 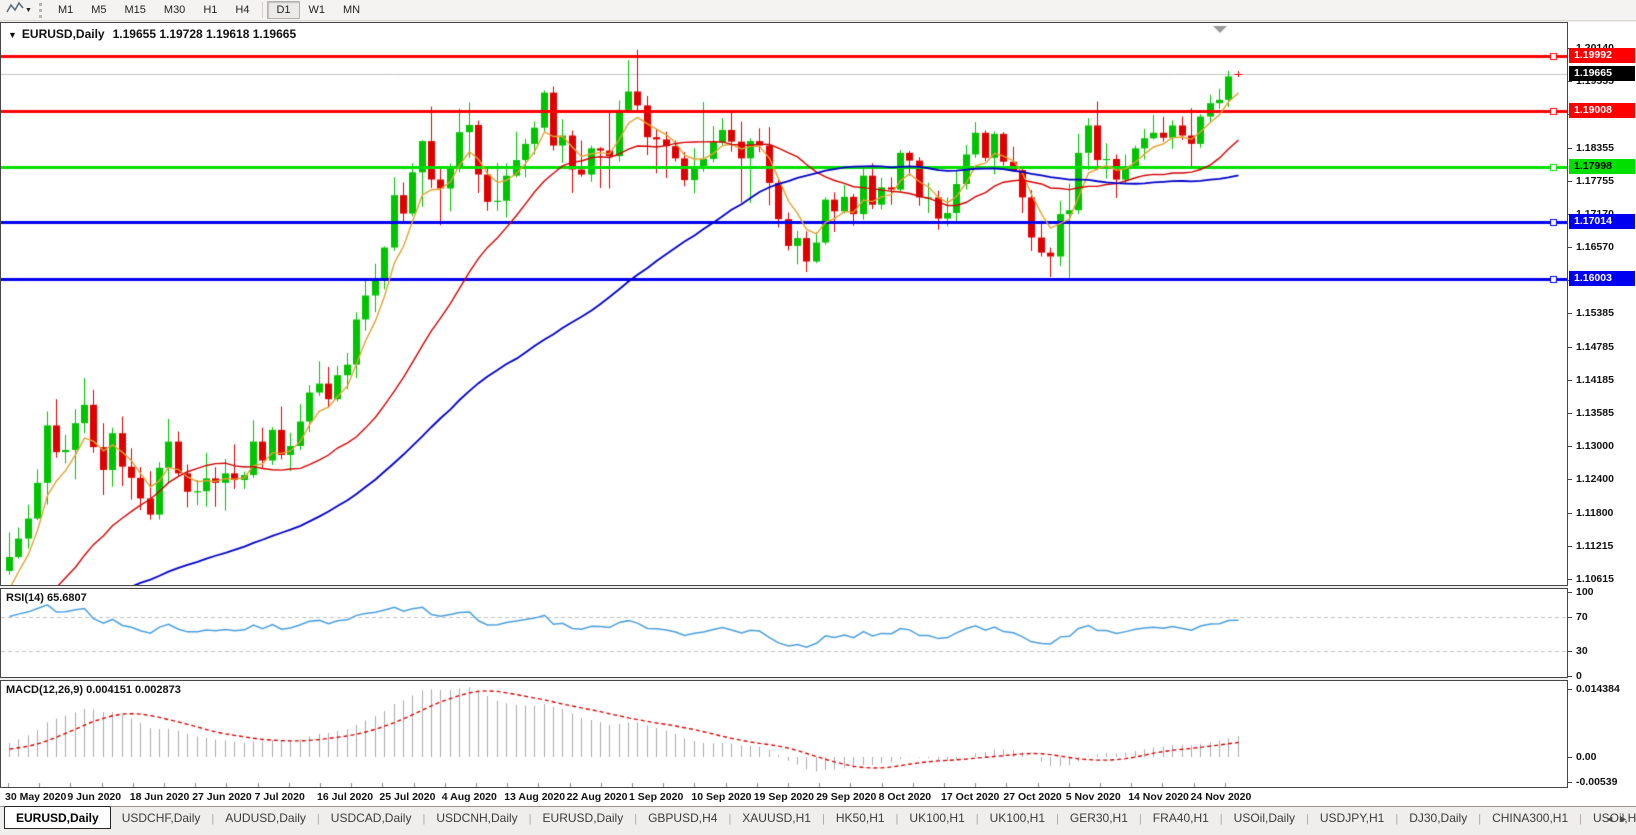 I want to click on toolbar-grip, so click(x=40, y=10).